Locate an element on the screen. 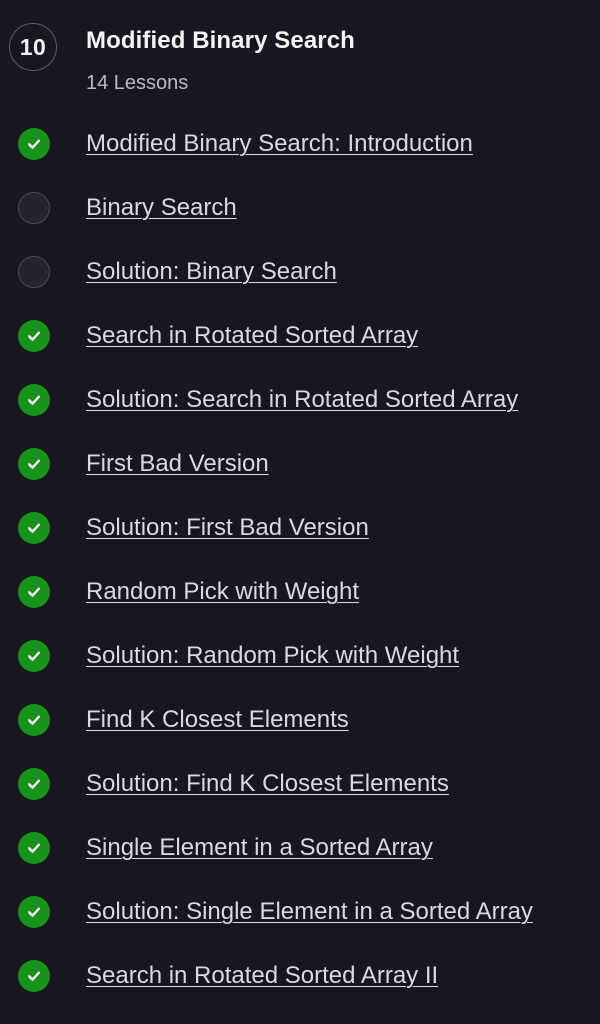 The height and width of the screenshot is (1024, 600). lesson-item: Search in Rotated Sorted Array II is located at coordinates (300, 976).